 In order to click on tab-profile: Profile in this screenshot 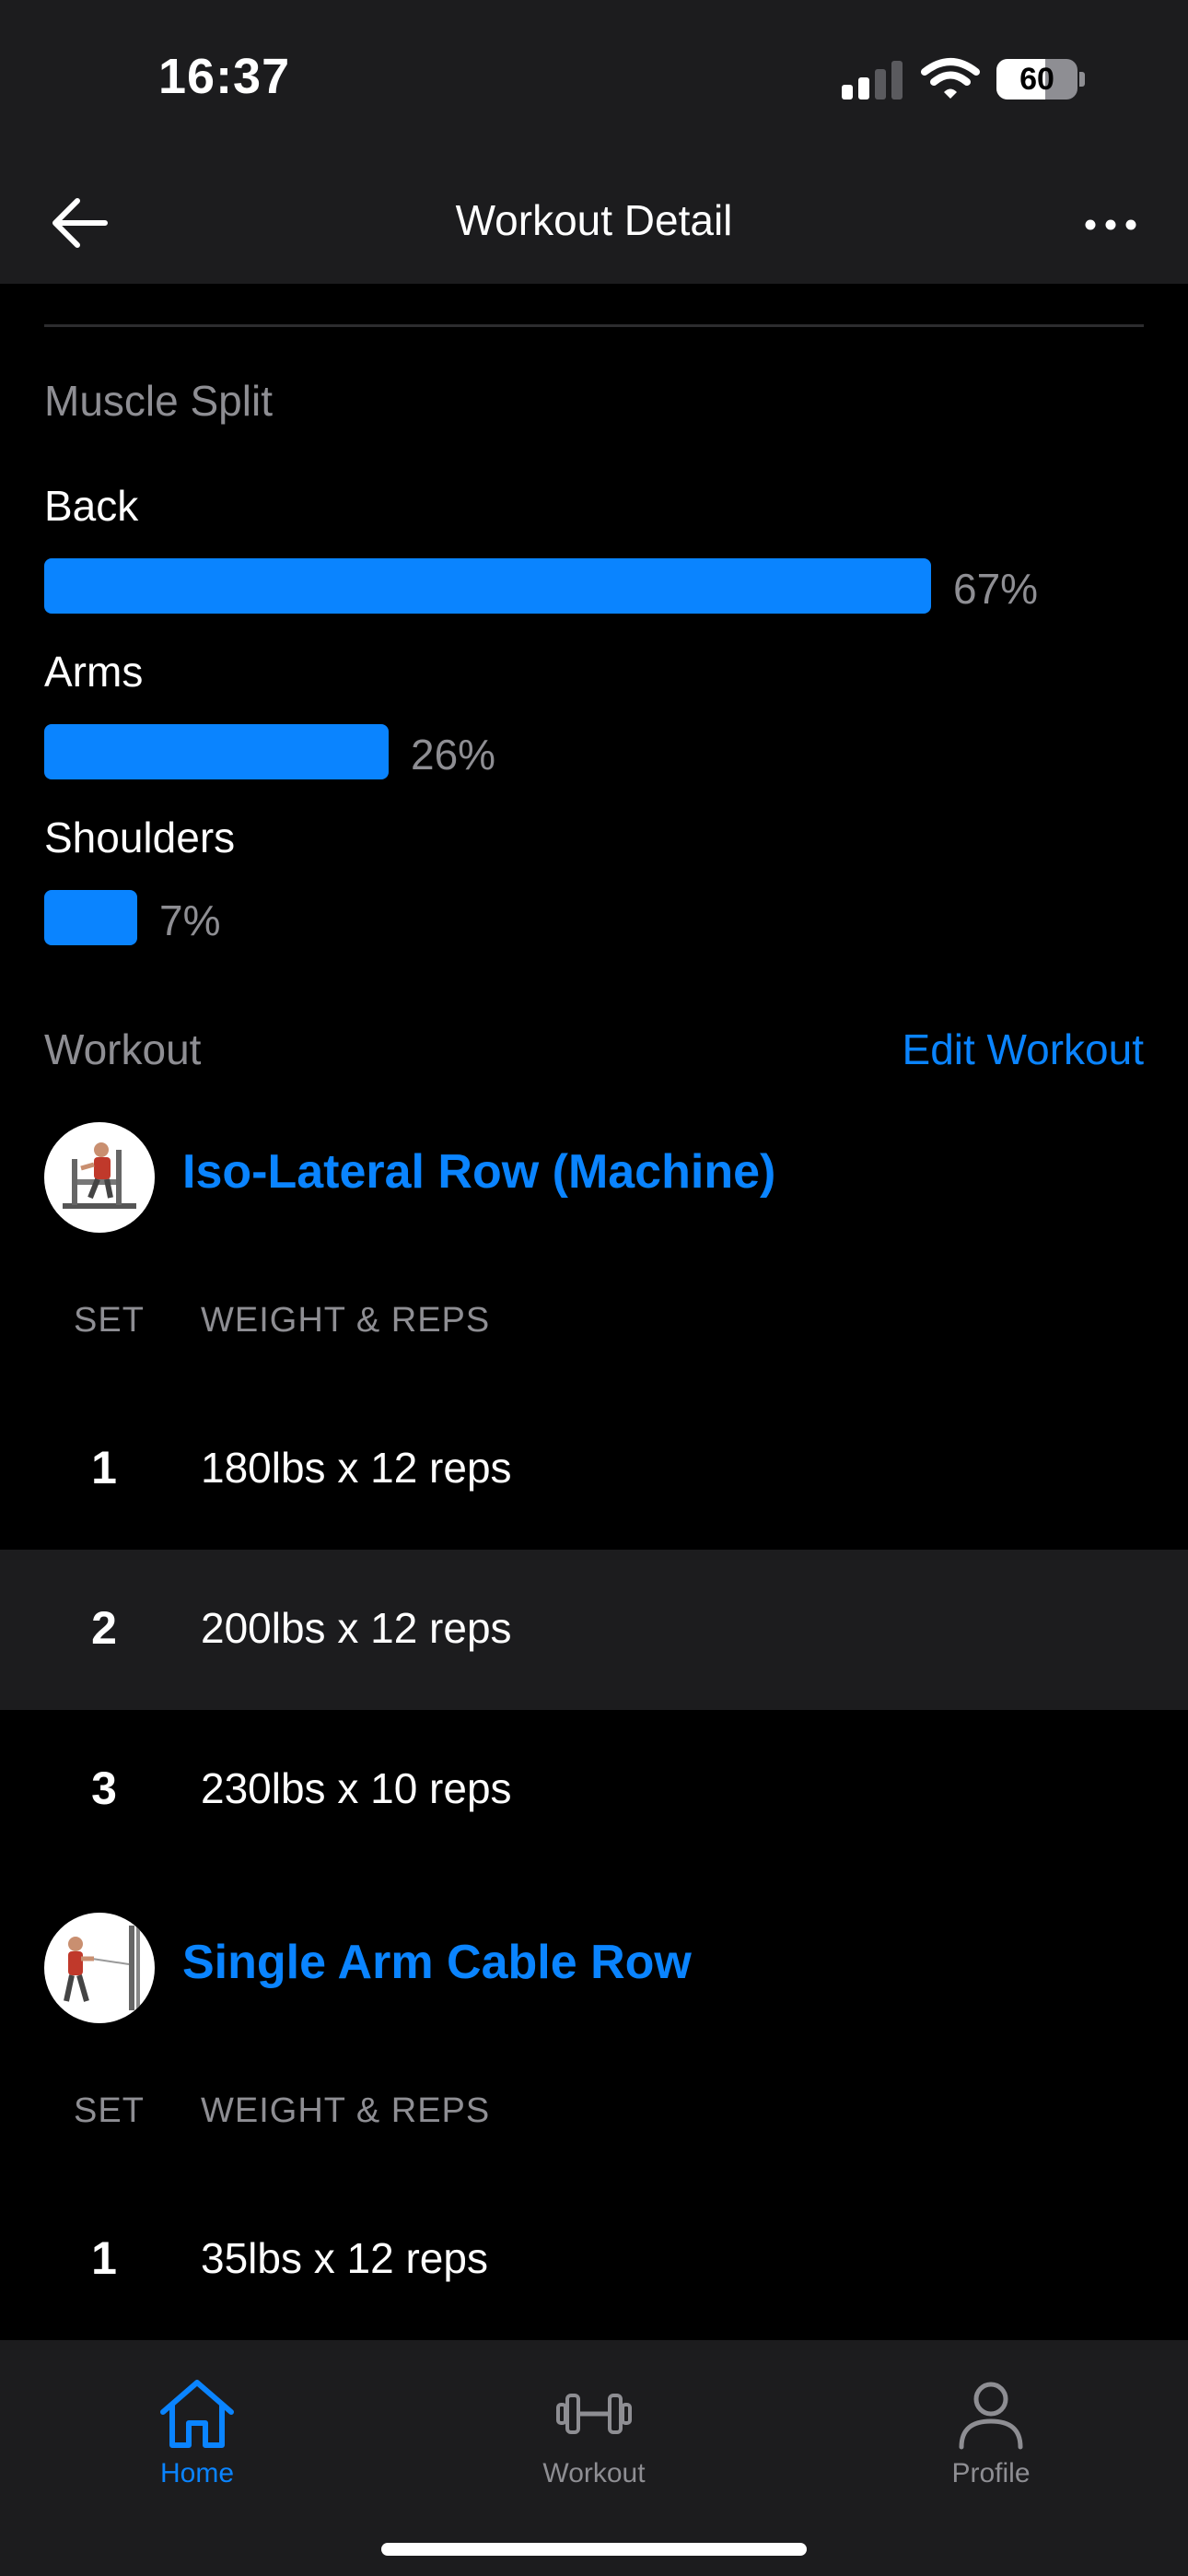, I will do `click(990, 2433)`.